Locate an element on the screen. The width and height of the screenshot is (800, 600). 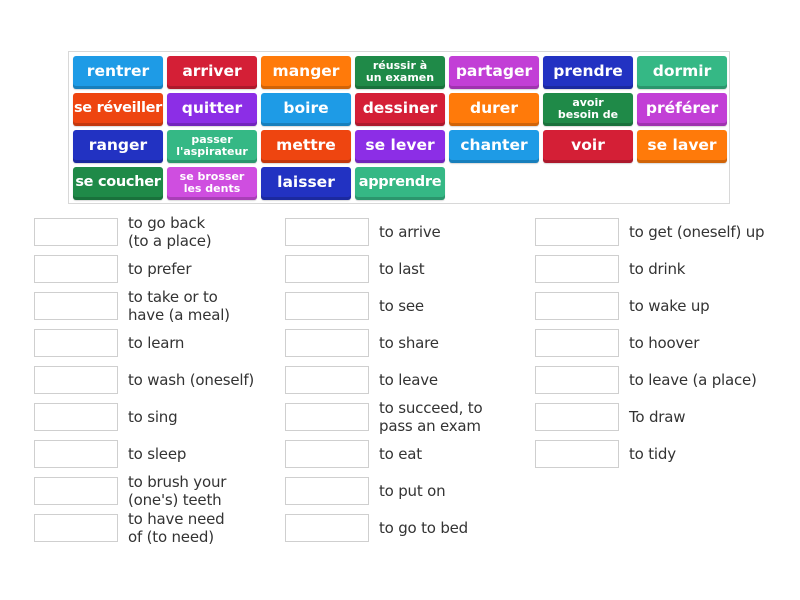
word-tile: chanter is located at coordinates (494, 146).